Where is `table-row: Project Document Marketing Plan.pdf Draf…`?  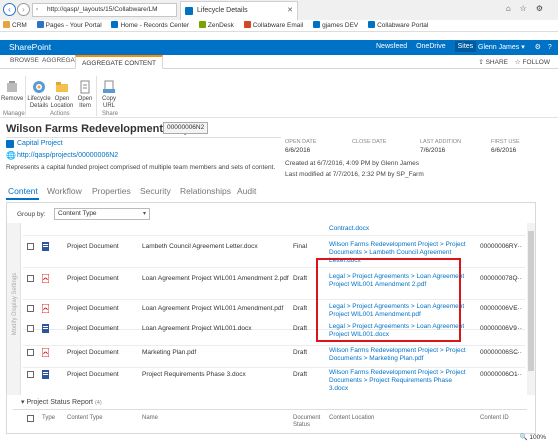 table-row: Project Document Marketing Plan.pdf Draf… is located at coordinates (274, 358).